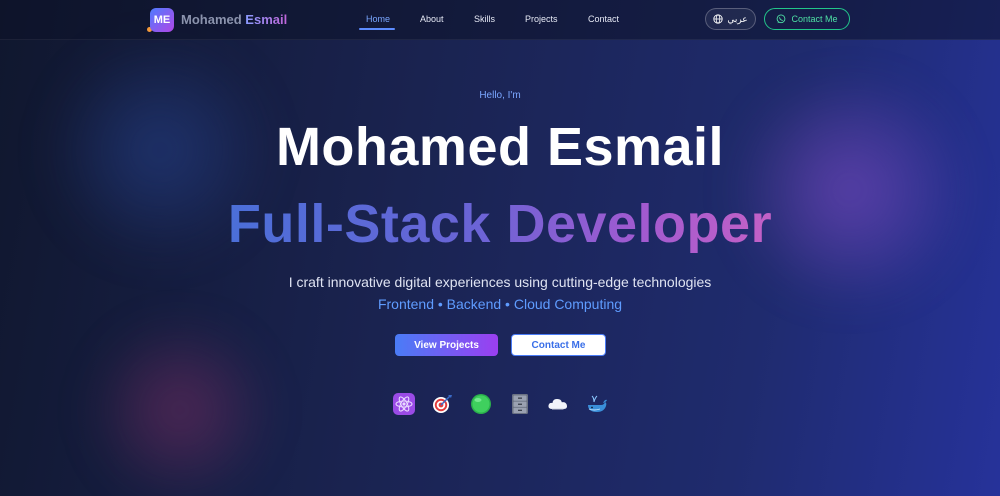 This screenshot has width=1000, height=496. I want to click on contact-me-nav-label: Contact Me, so click(814, 19).